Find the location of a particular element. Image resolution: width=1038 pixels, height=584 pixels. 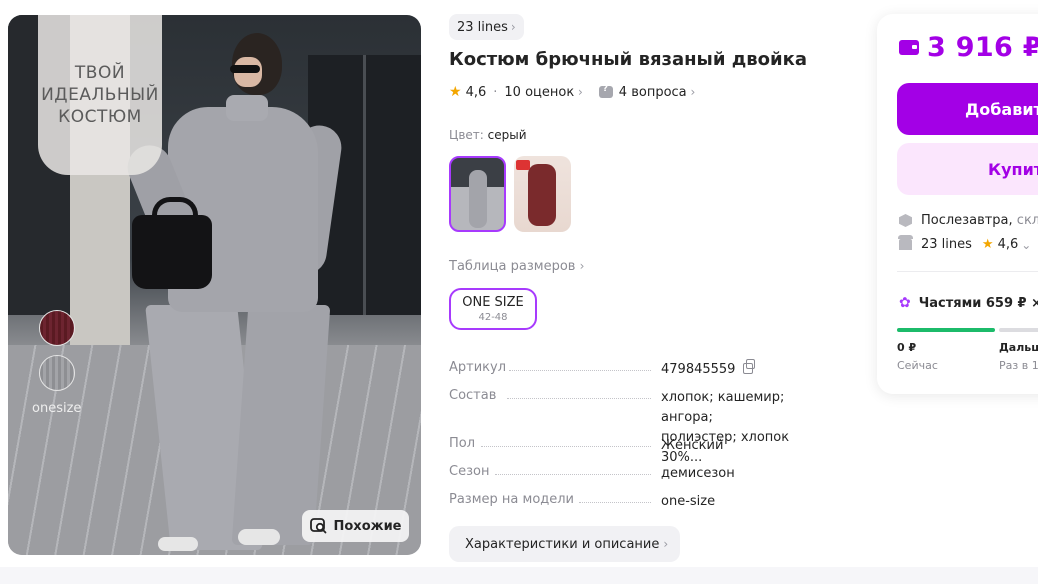

characteristics-button: Характеристики и описание › is located at coordinates (565, 544).